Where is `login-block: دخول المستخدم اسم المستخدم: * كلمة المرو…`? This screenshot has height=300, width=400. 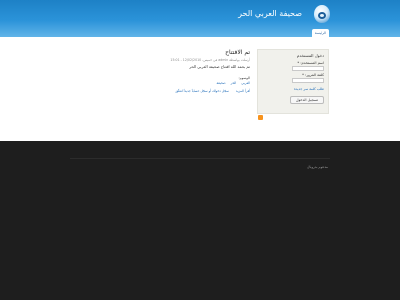 login-block: دخول المستخدم اسم المستخدم: * كلمة المرو… is located at coordinates (293, 81).